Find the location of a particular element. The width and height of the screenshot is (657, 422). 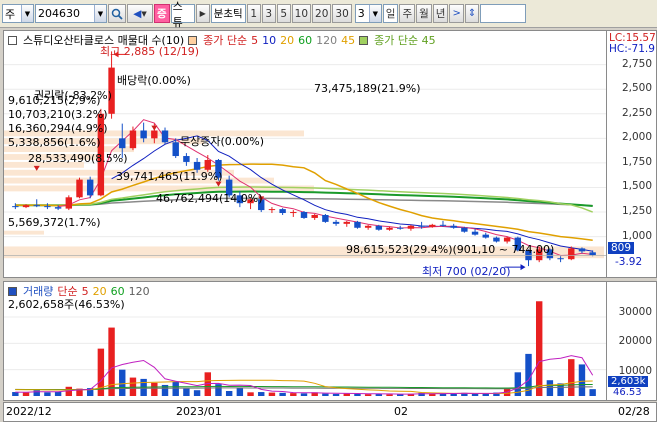

low-price-label: 최저 700 (02/20) is located at coordinates (466, 271).